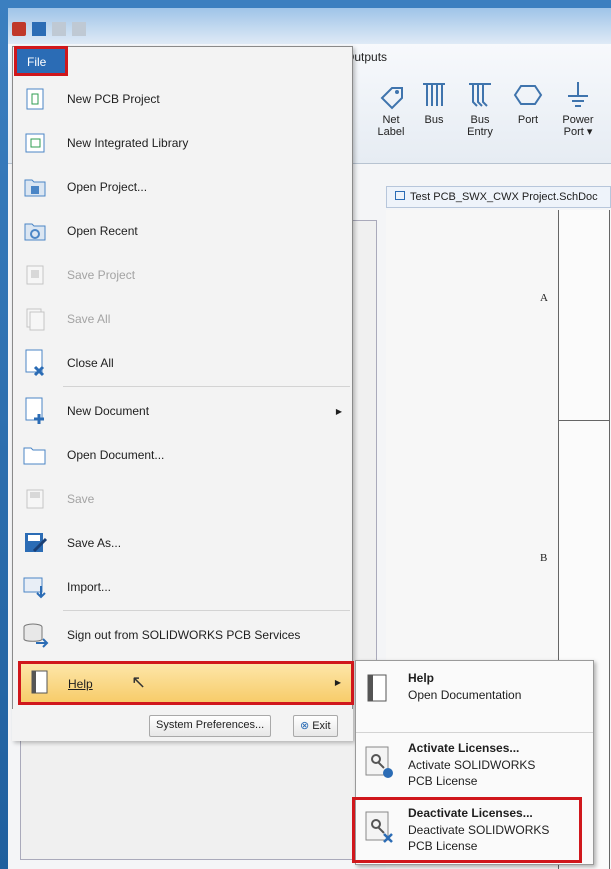 The image size is (611, 869). I want to click on open-document-icon, so click(34, 456).